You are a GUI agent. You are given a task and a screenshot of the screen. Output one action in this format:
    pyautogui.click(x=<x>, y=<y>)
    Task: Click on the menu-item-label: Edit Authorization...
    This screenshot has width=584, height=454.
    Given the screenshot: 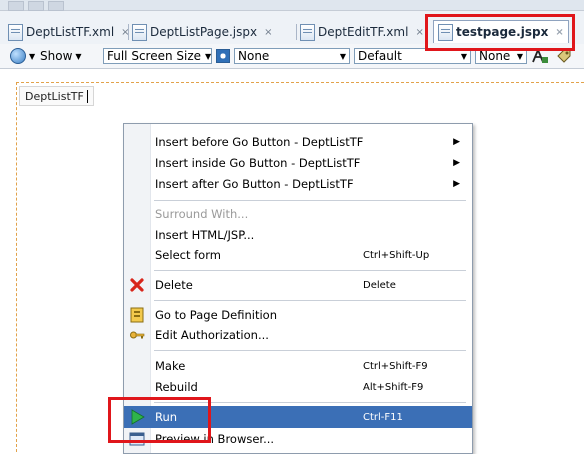 What is the action you would take?
    pyautogui.click(x=212, y=335)
    